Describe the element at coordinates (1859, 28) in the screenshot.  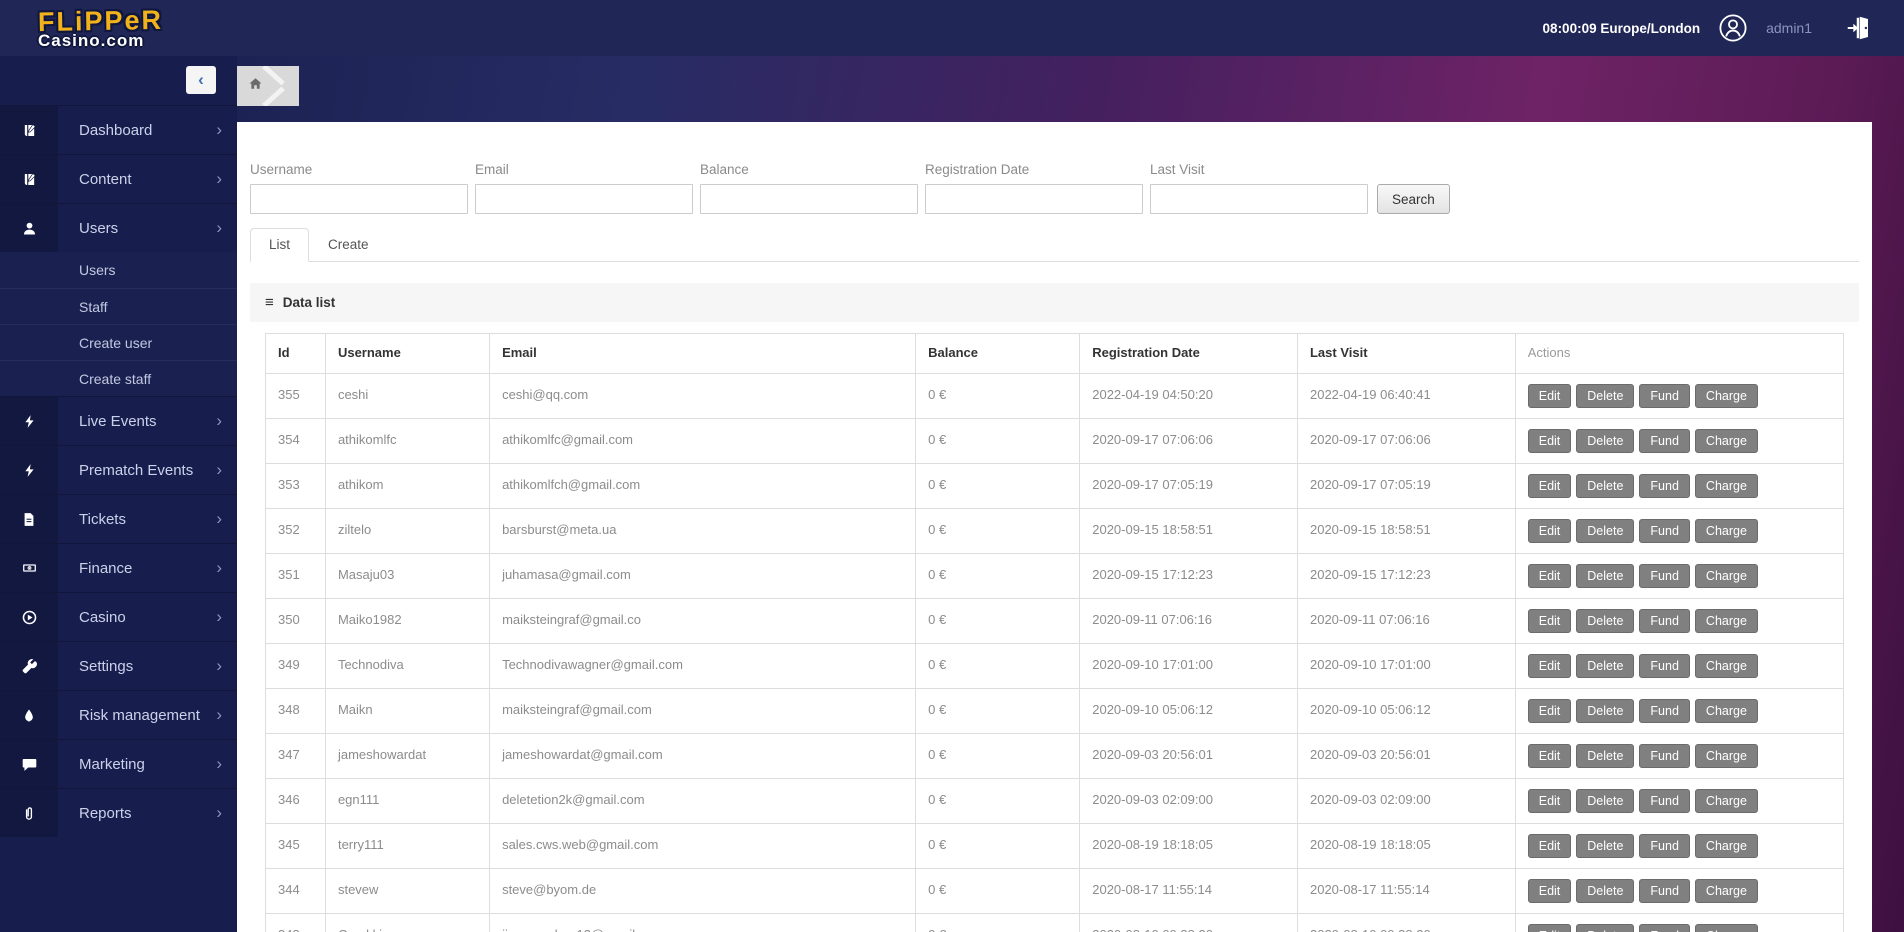
I see `logout-door-icon` at that location.